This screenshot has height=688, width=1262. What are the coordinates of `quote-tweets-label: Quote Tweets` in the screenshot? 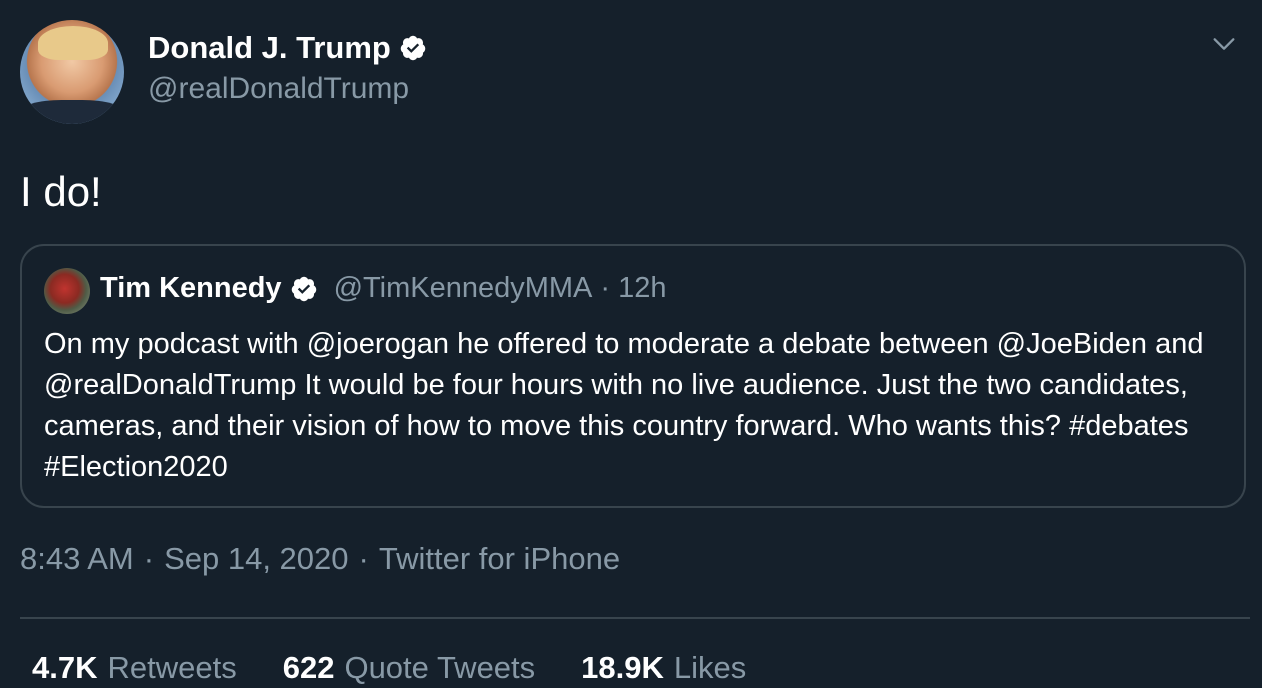 It's located at (440, 667).